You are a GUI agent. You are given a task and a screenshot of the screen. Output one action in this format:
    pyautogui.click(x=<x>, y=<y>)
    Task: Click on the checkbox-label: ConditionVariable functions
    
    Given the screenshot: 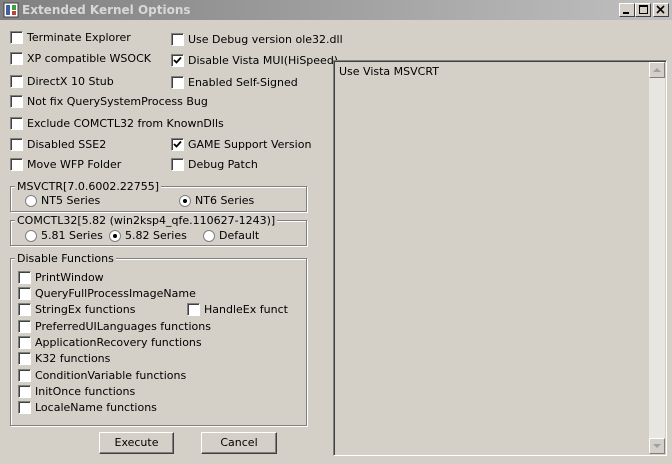 What is the action you would take?
    pyautogui.click(x=111, y=375)
    